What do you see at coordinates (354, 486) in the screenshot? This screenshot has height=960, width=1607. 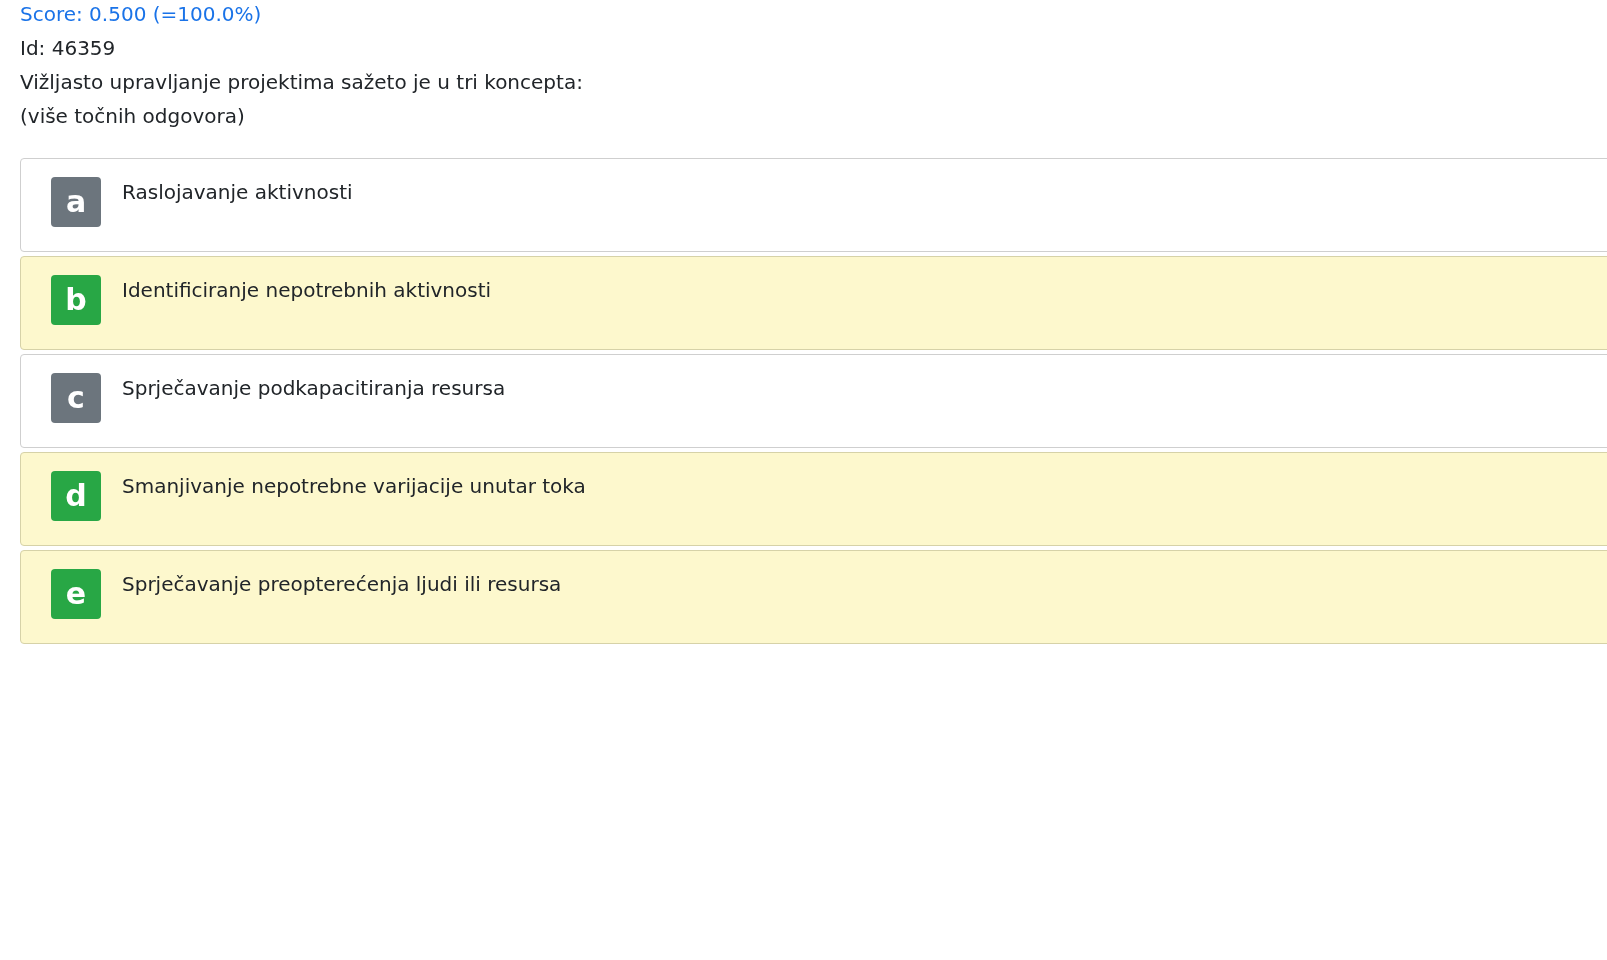 I see `option-text: Smanjivanje nepotrebne varijacije unutar toka` at bounding box center [354, 486].